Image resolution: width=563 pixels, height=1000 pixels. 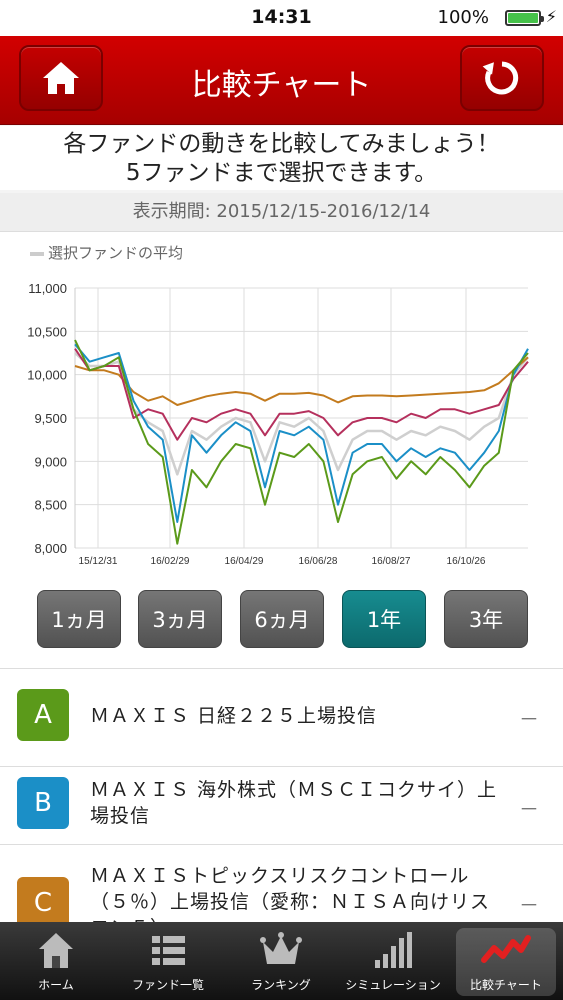 What do you see at coordinates (393, 950) in the screenshot?
I see `bar-chart-icon` at bounding box center [393, 950].